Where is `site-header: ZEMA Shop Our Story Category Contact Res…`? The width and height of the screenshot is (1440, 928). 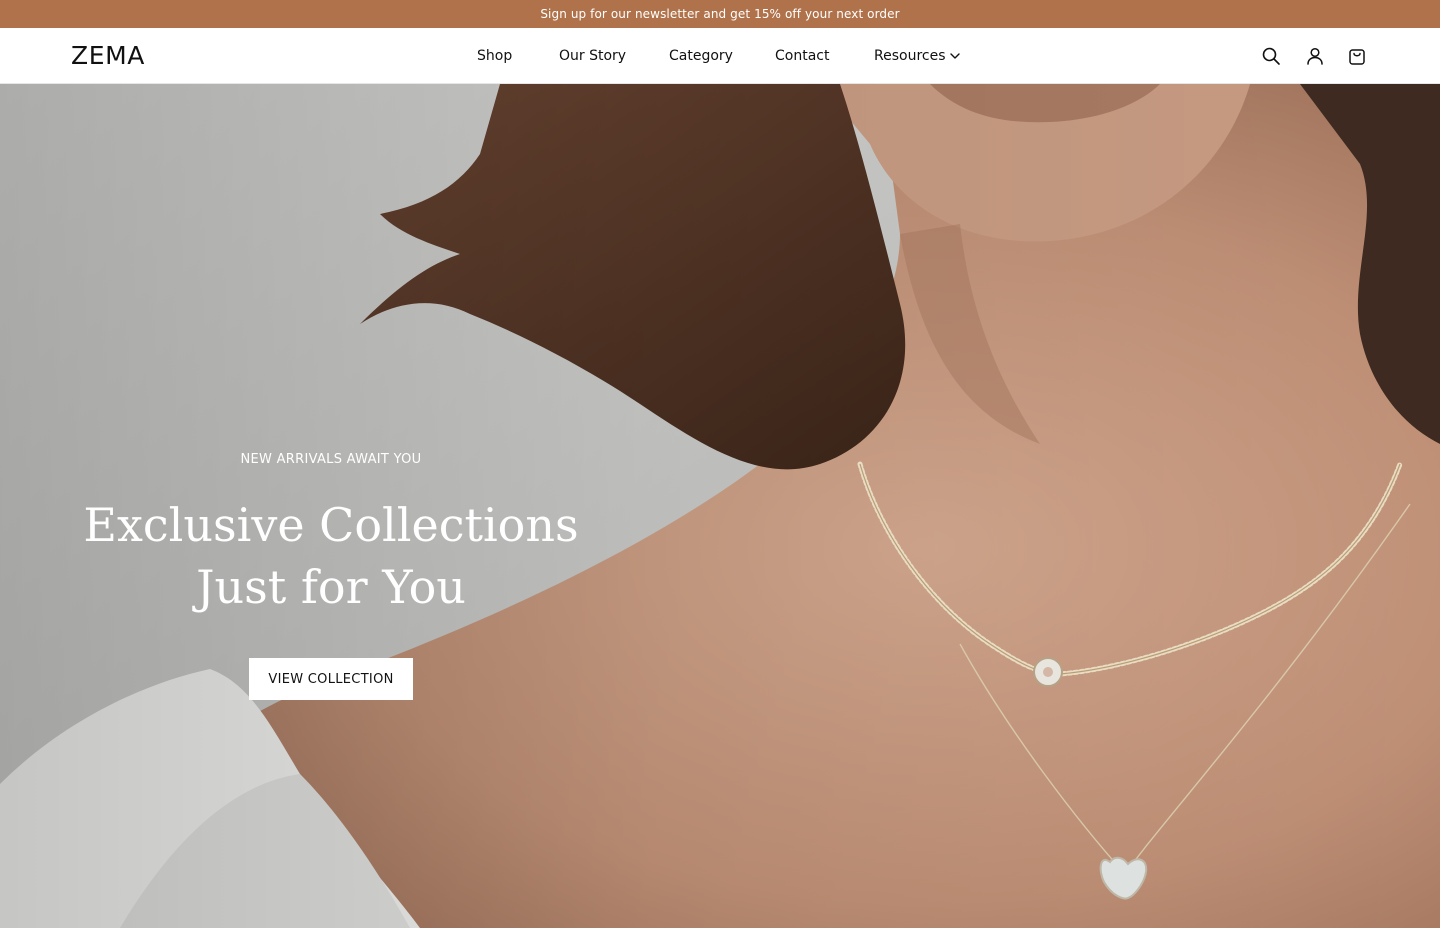
site-header: ZEMA Shop Our Story Category Contact Res… is located at coordinates (720, 56).